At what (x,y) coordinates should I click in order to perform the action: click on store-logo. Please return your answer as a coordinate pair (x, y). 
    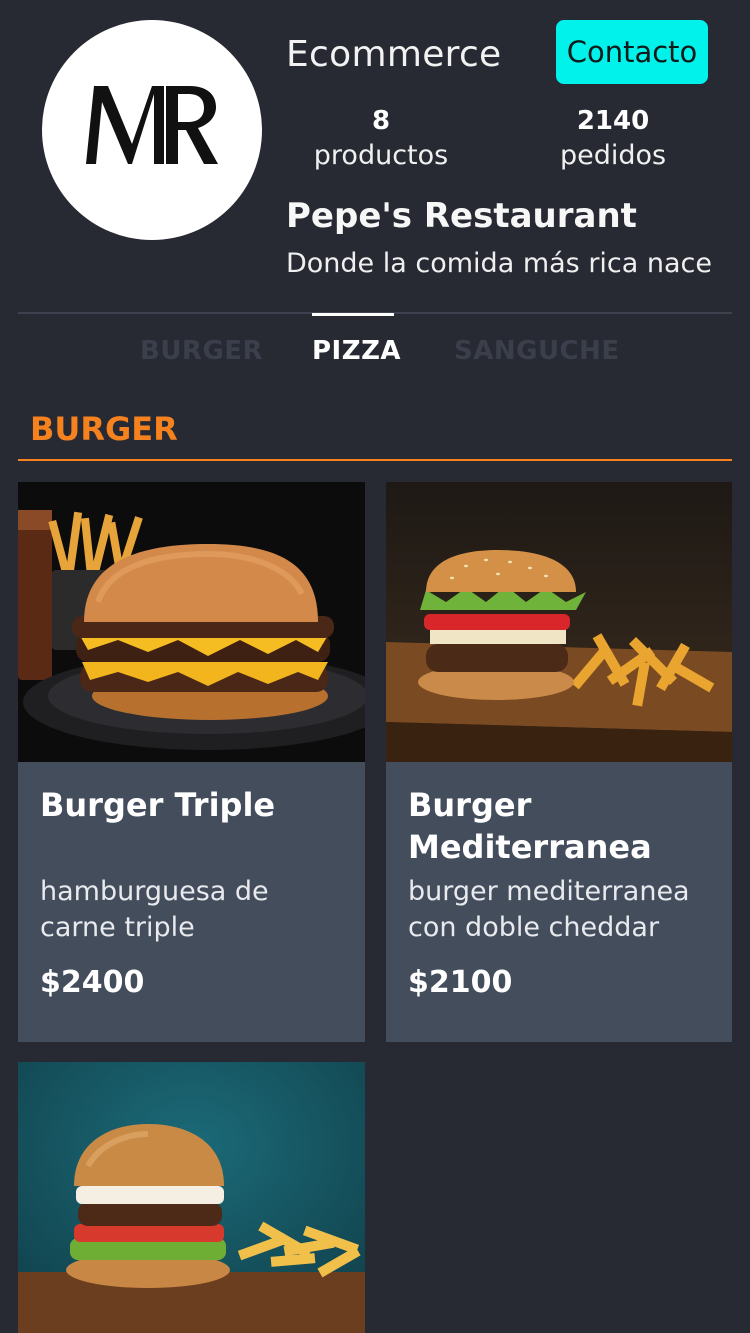
    Looking at the image, I should click on (152, 130).